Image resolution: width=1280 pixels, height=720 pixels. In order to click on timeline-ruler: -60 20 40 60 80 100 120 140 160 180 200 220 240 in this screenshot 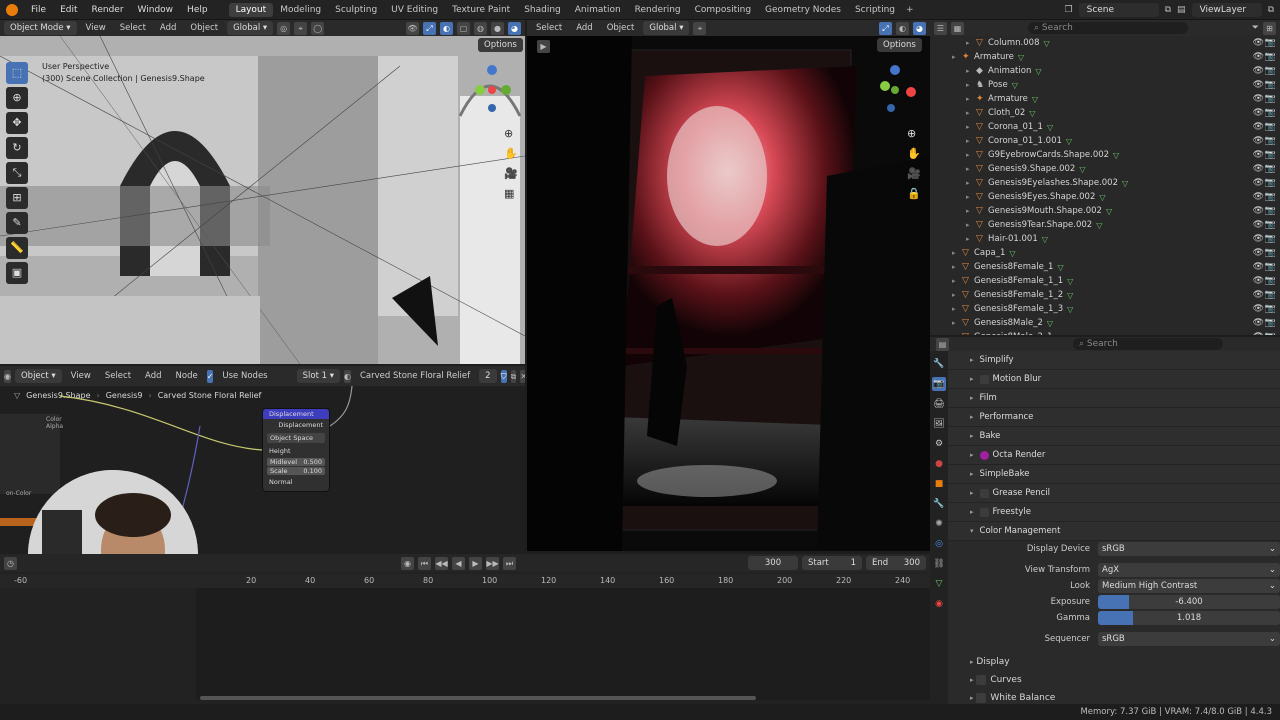, I will do `click(465, 581)`.